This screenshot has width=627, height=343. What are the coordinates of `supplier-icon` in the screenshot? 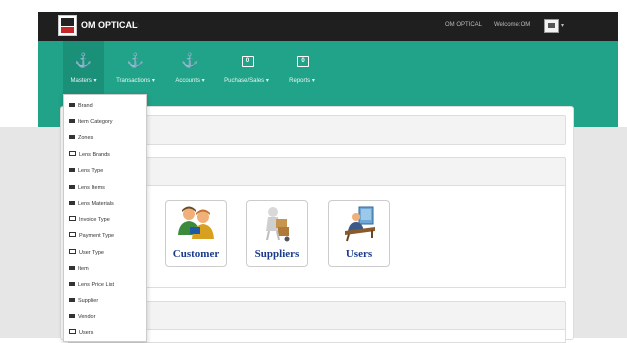 It's located at (278, 224).